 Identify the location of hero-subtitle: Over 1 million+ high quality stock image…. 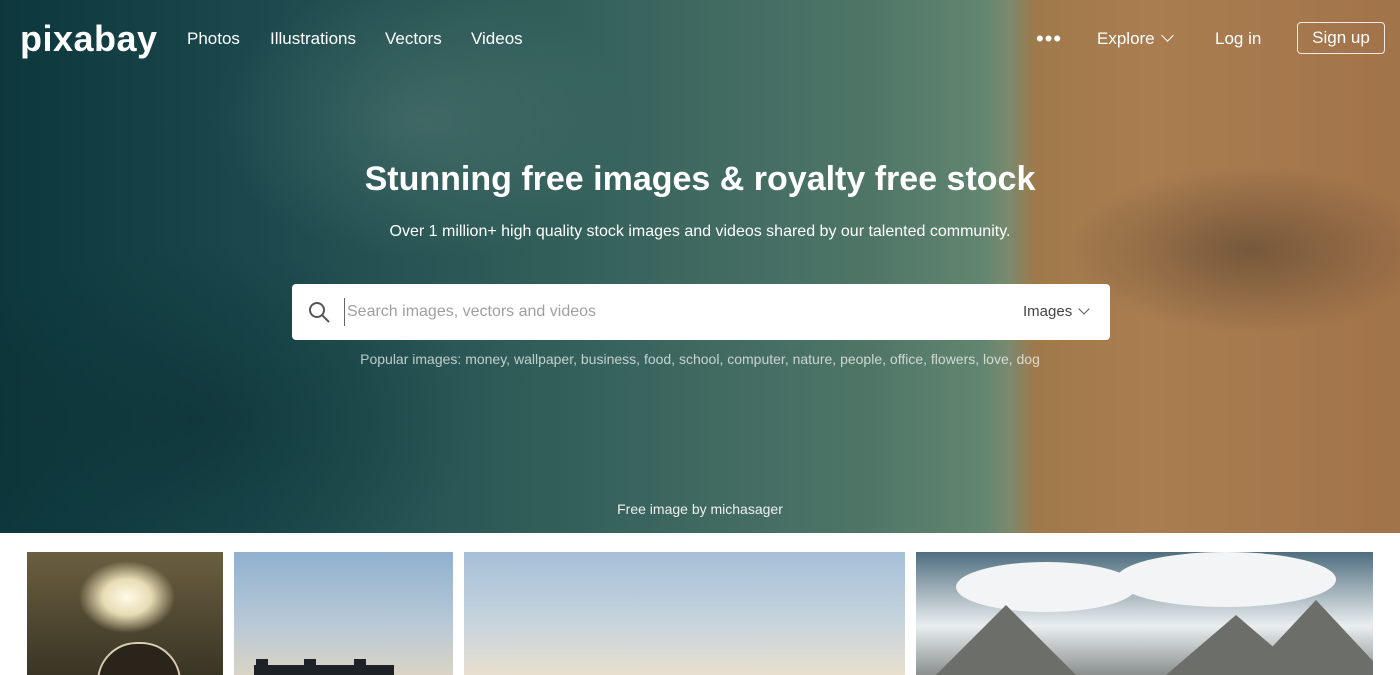
(700, 231).